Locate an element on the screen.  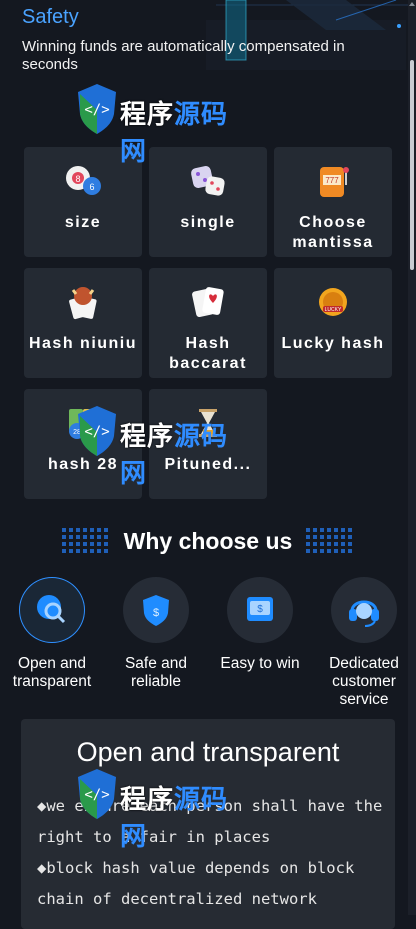
dice-icon is located at coordinates (208, 181).